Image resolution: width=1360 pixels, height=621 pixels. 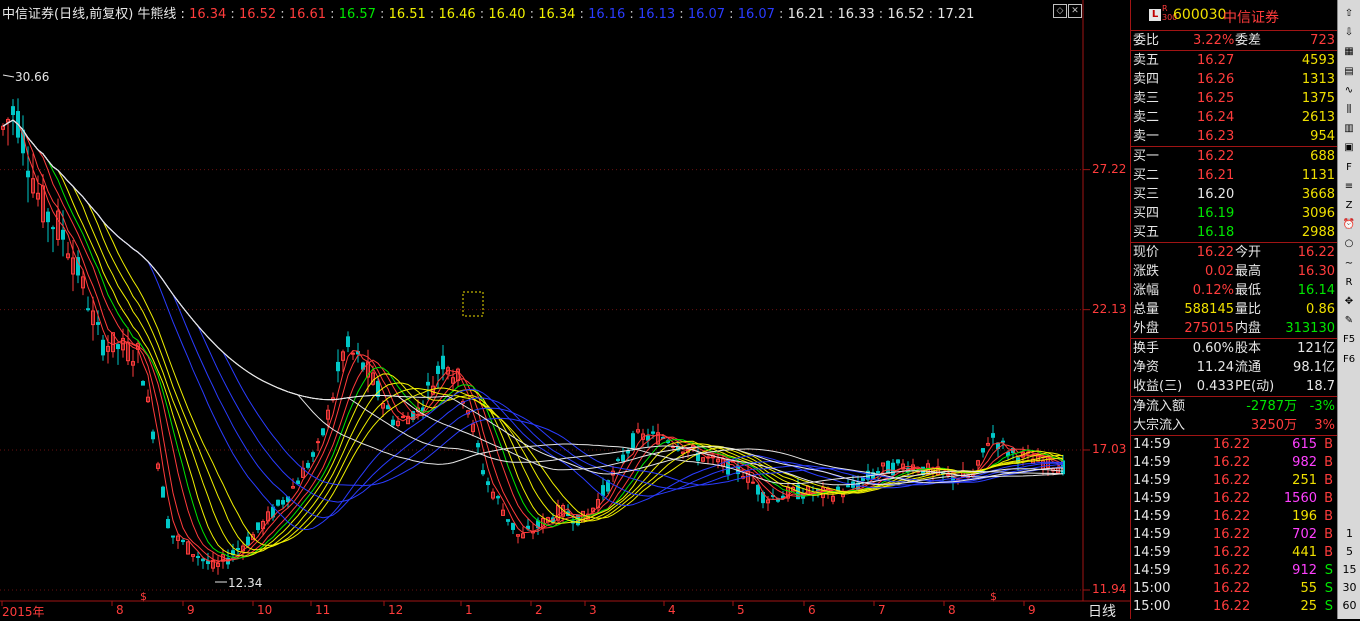 What do you see at coordinates (1234, 213) in the screenshot?
I see `buy-row: 买四 16.19 3096` at bounding box center [1234, 213].